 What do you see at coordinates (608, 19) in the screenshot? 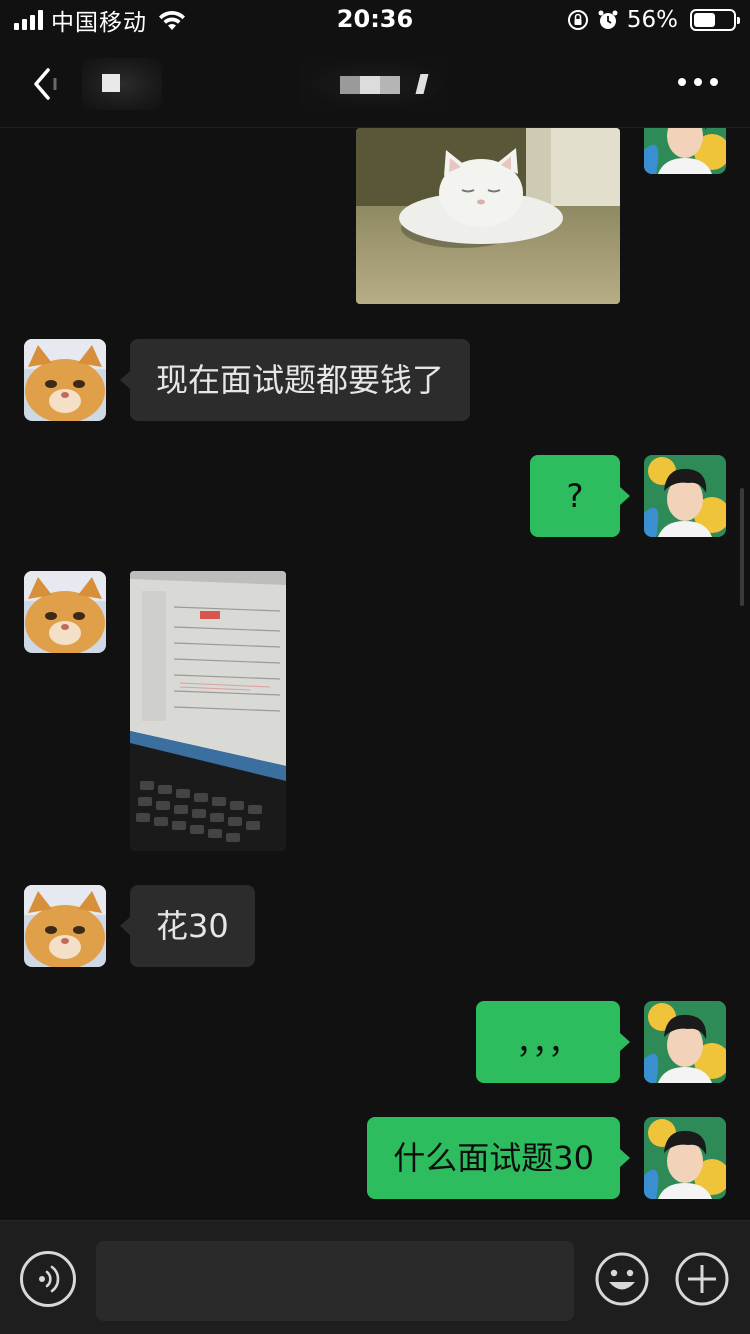
I see `alarm-icon` at bounding box center [608, 19].